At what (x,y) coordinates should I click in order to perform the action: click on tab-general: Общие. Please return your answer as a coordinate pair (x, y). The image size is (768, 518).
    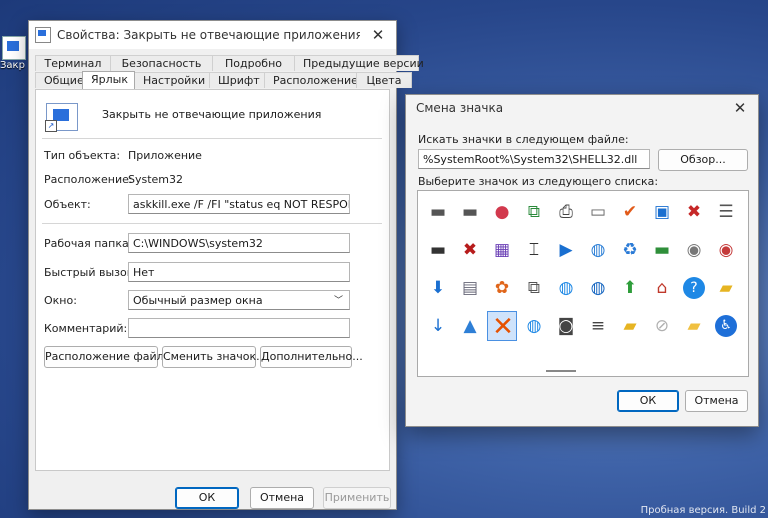
    Looking at the image, I should click on (59, 80).